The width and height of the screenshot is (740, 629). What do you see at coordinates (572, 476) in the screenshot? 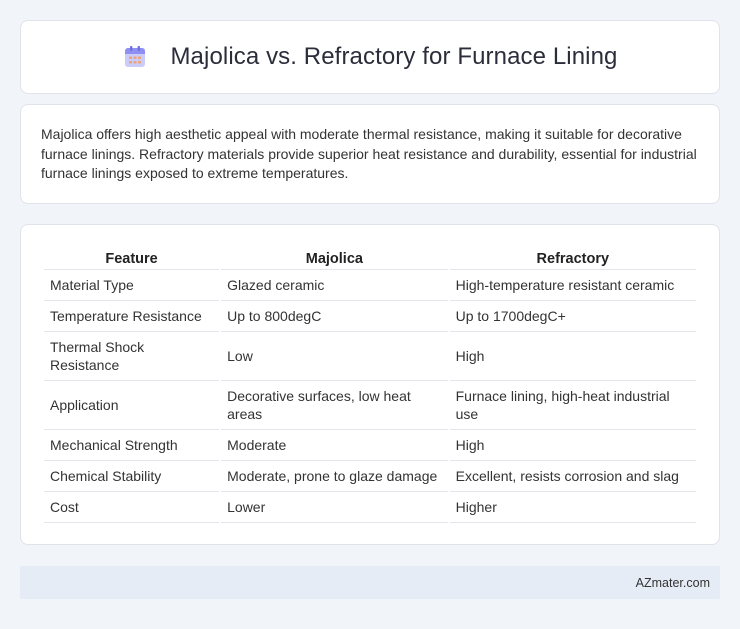
I see `refractory-cell: Excellent, resists corrosion and slag` at bounding box center [572, 476].